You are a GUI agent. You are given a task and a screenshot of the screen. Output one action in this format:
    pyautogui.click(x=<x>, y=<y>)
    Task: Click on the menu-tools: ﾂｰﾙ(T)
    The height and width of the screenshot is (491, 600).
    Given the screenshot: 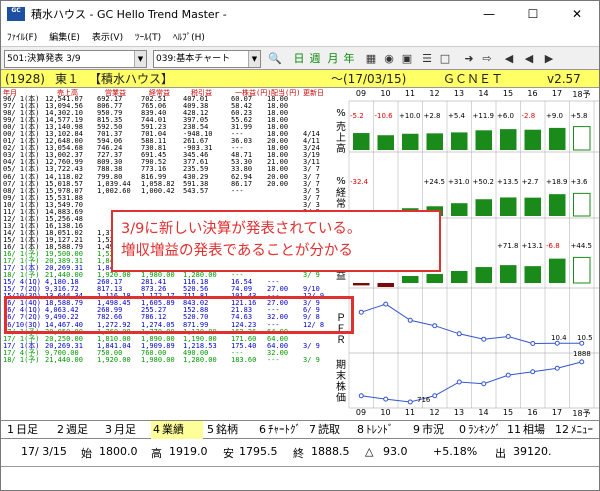 What is the action you would take?
    pyautogui.click(x=148, y=36)
    